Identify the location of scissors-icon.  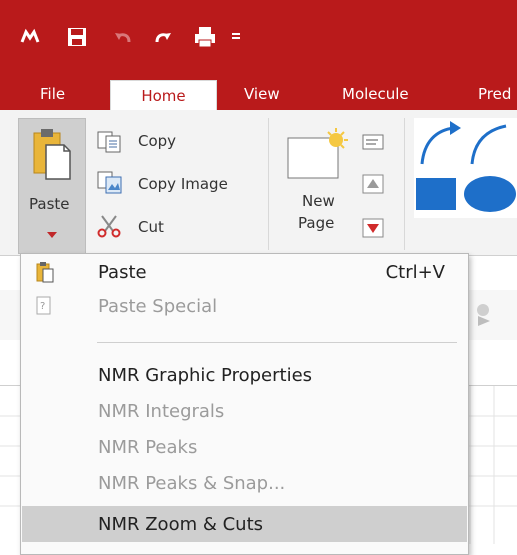
(111, 227).